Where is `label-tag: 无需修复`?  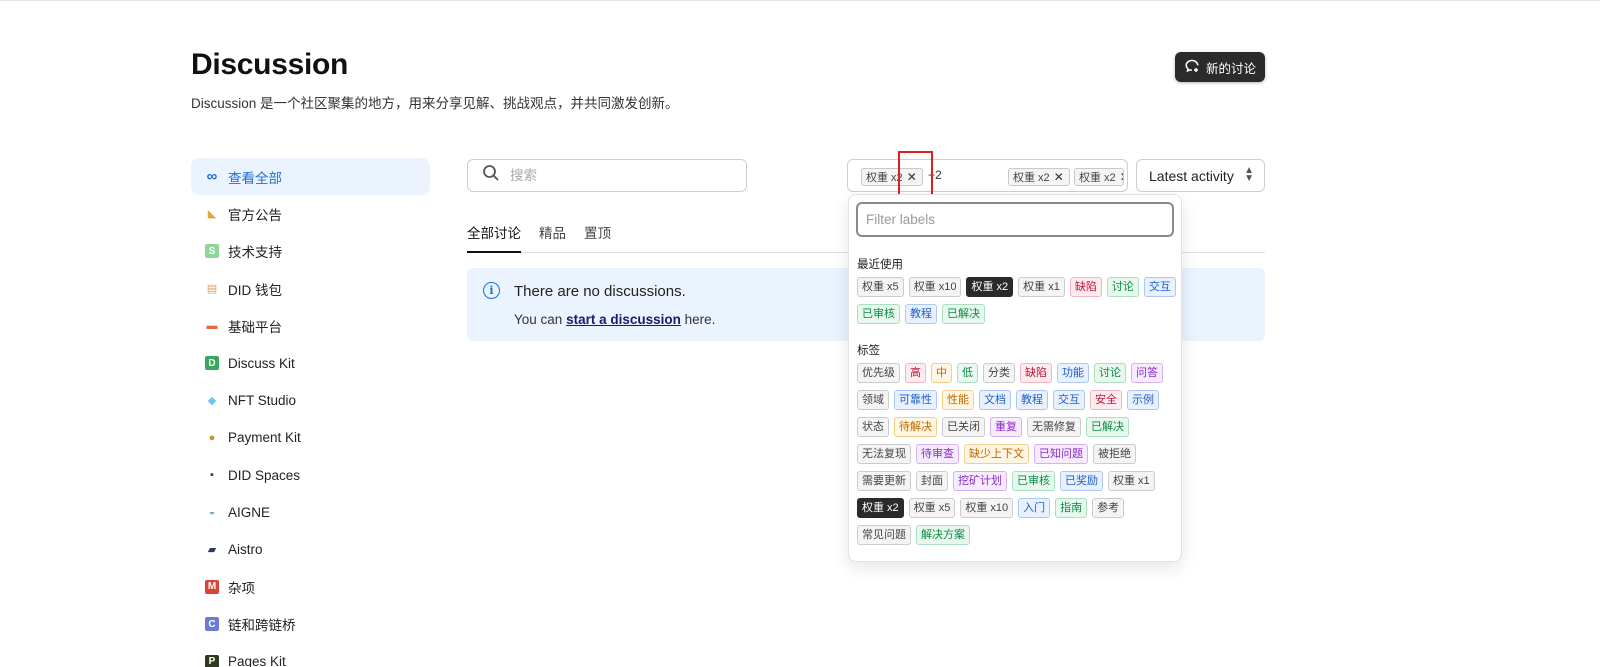
label-tag: 无需修复 is located at coordinates (1054, 427).